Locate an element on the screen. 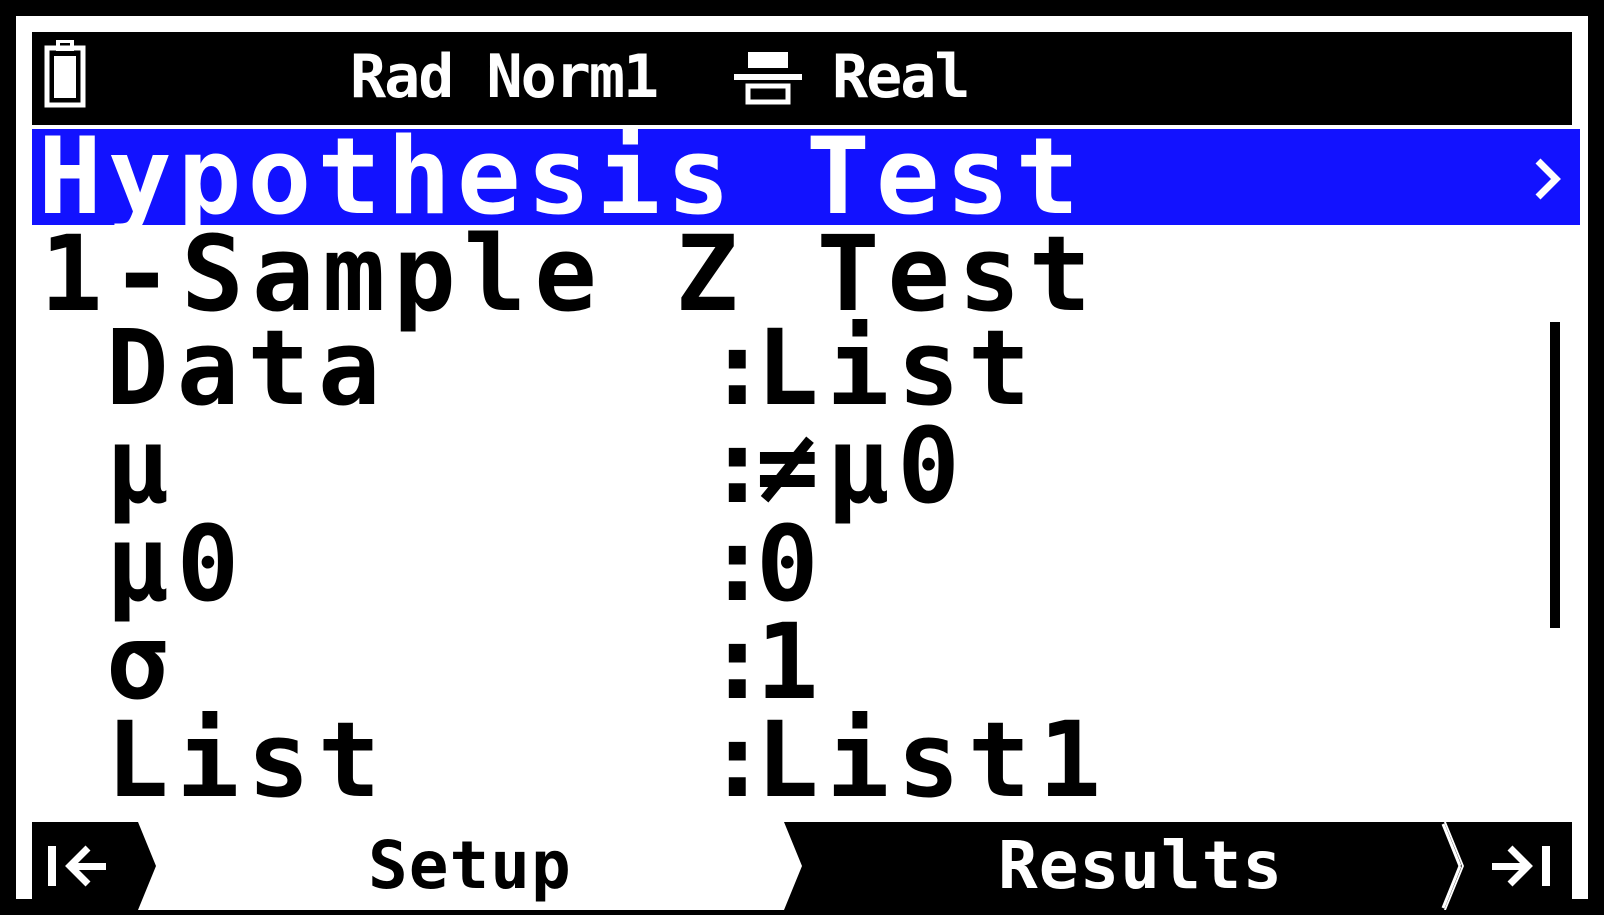 Image resolution: width=1604 pixels, height=915 pixels. angle-mode: Rad is located at coordinates (402, 77).